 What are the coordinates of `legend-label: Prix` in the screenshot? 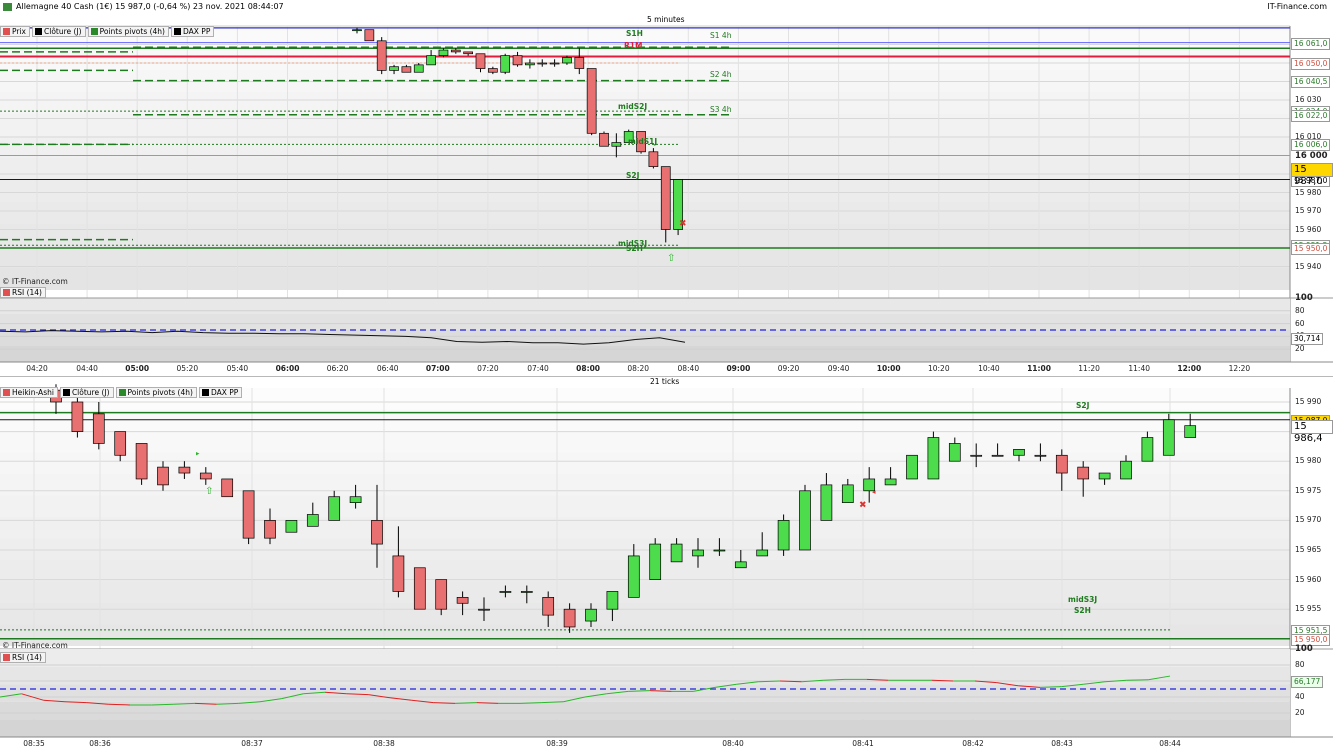 It's located at (19, 31).